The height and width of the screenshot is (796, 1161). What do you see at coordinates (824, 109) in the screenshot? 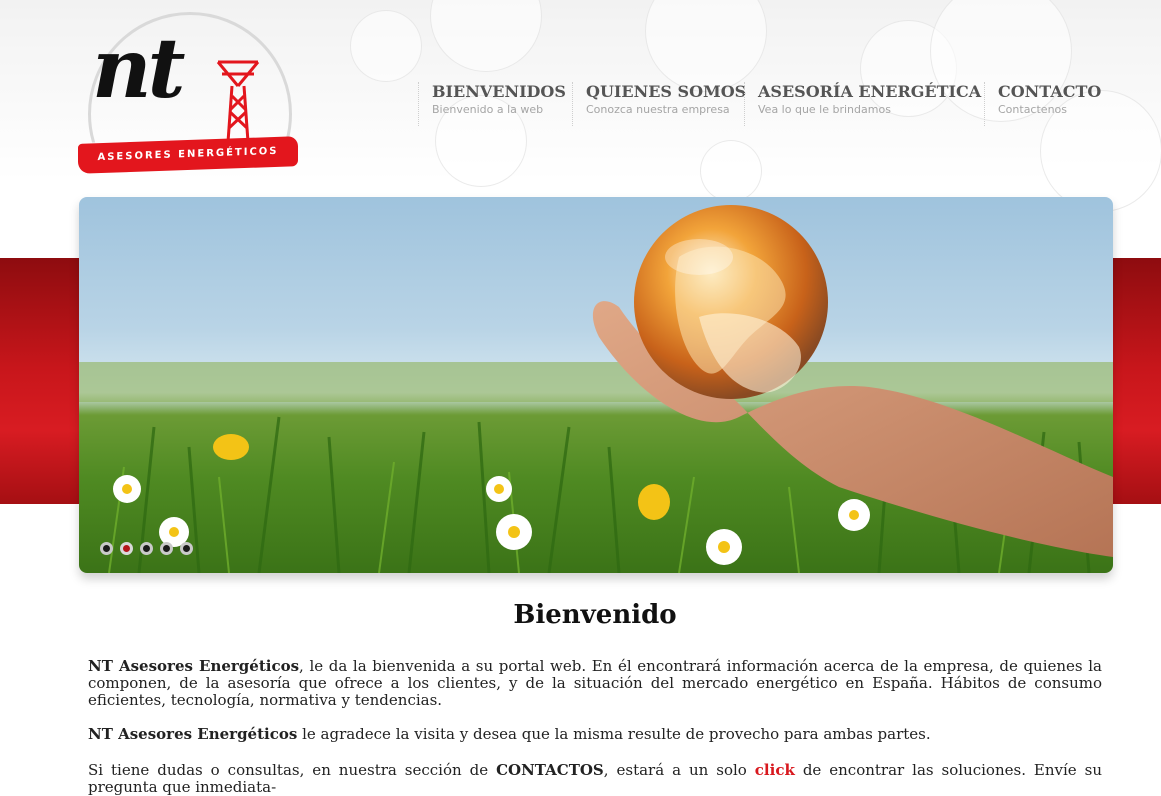
I see `nav-subtitle: Vea lo que le brindamos` at bounding box center [824, 109].